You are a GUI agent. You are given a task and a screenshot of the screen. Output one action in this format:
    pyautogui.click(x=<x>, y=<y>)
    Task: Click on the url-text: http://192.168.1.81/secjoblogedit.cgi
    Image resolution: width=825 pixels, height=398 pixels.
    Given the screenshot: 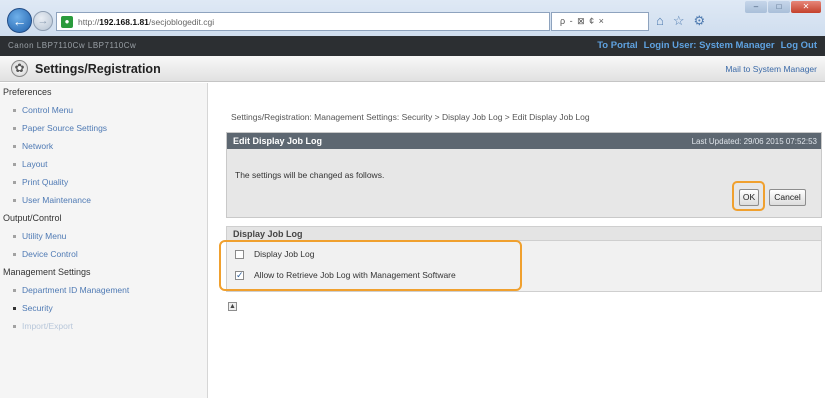 What is the action you would take?
    pyautogui.click(x=146, y=22)
    